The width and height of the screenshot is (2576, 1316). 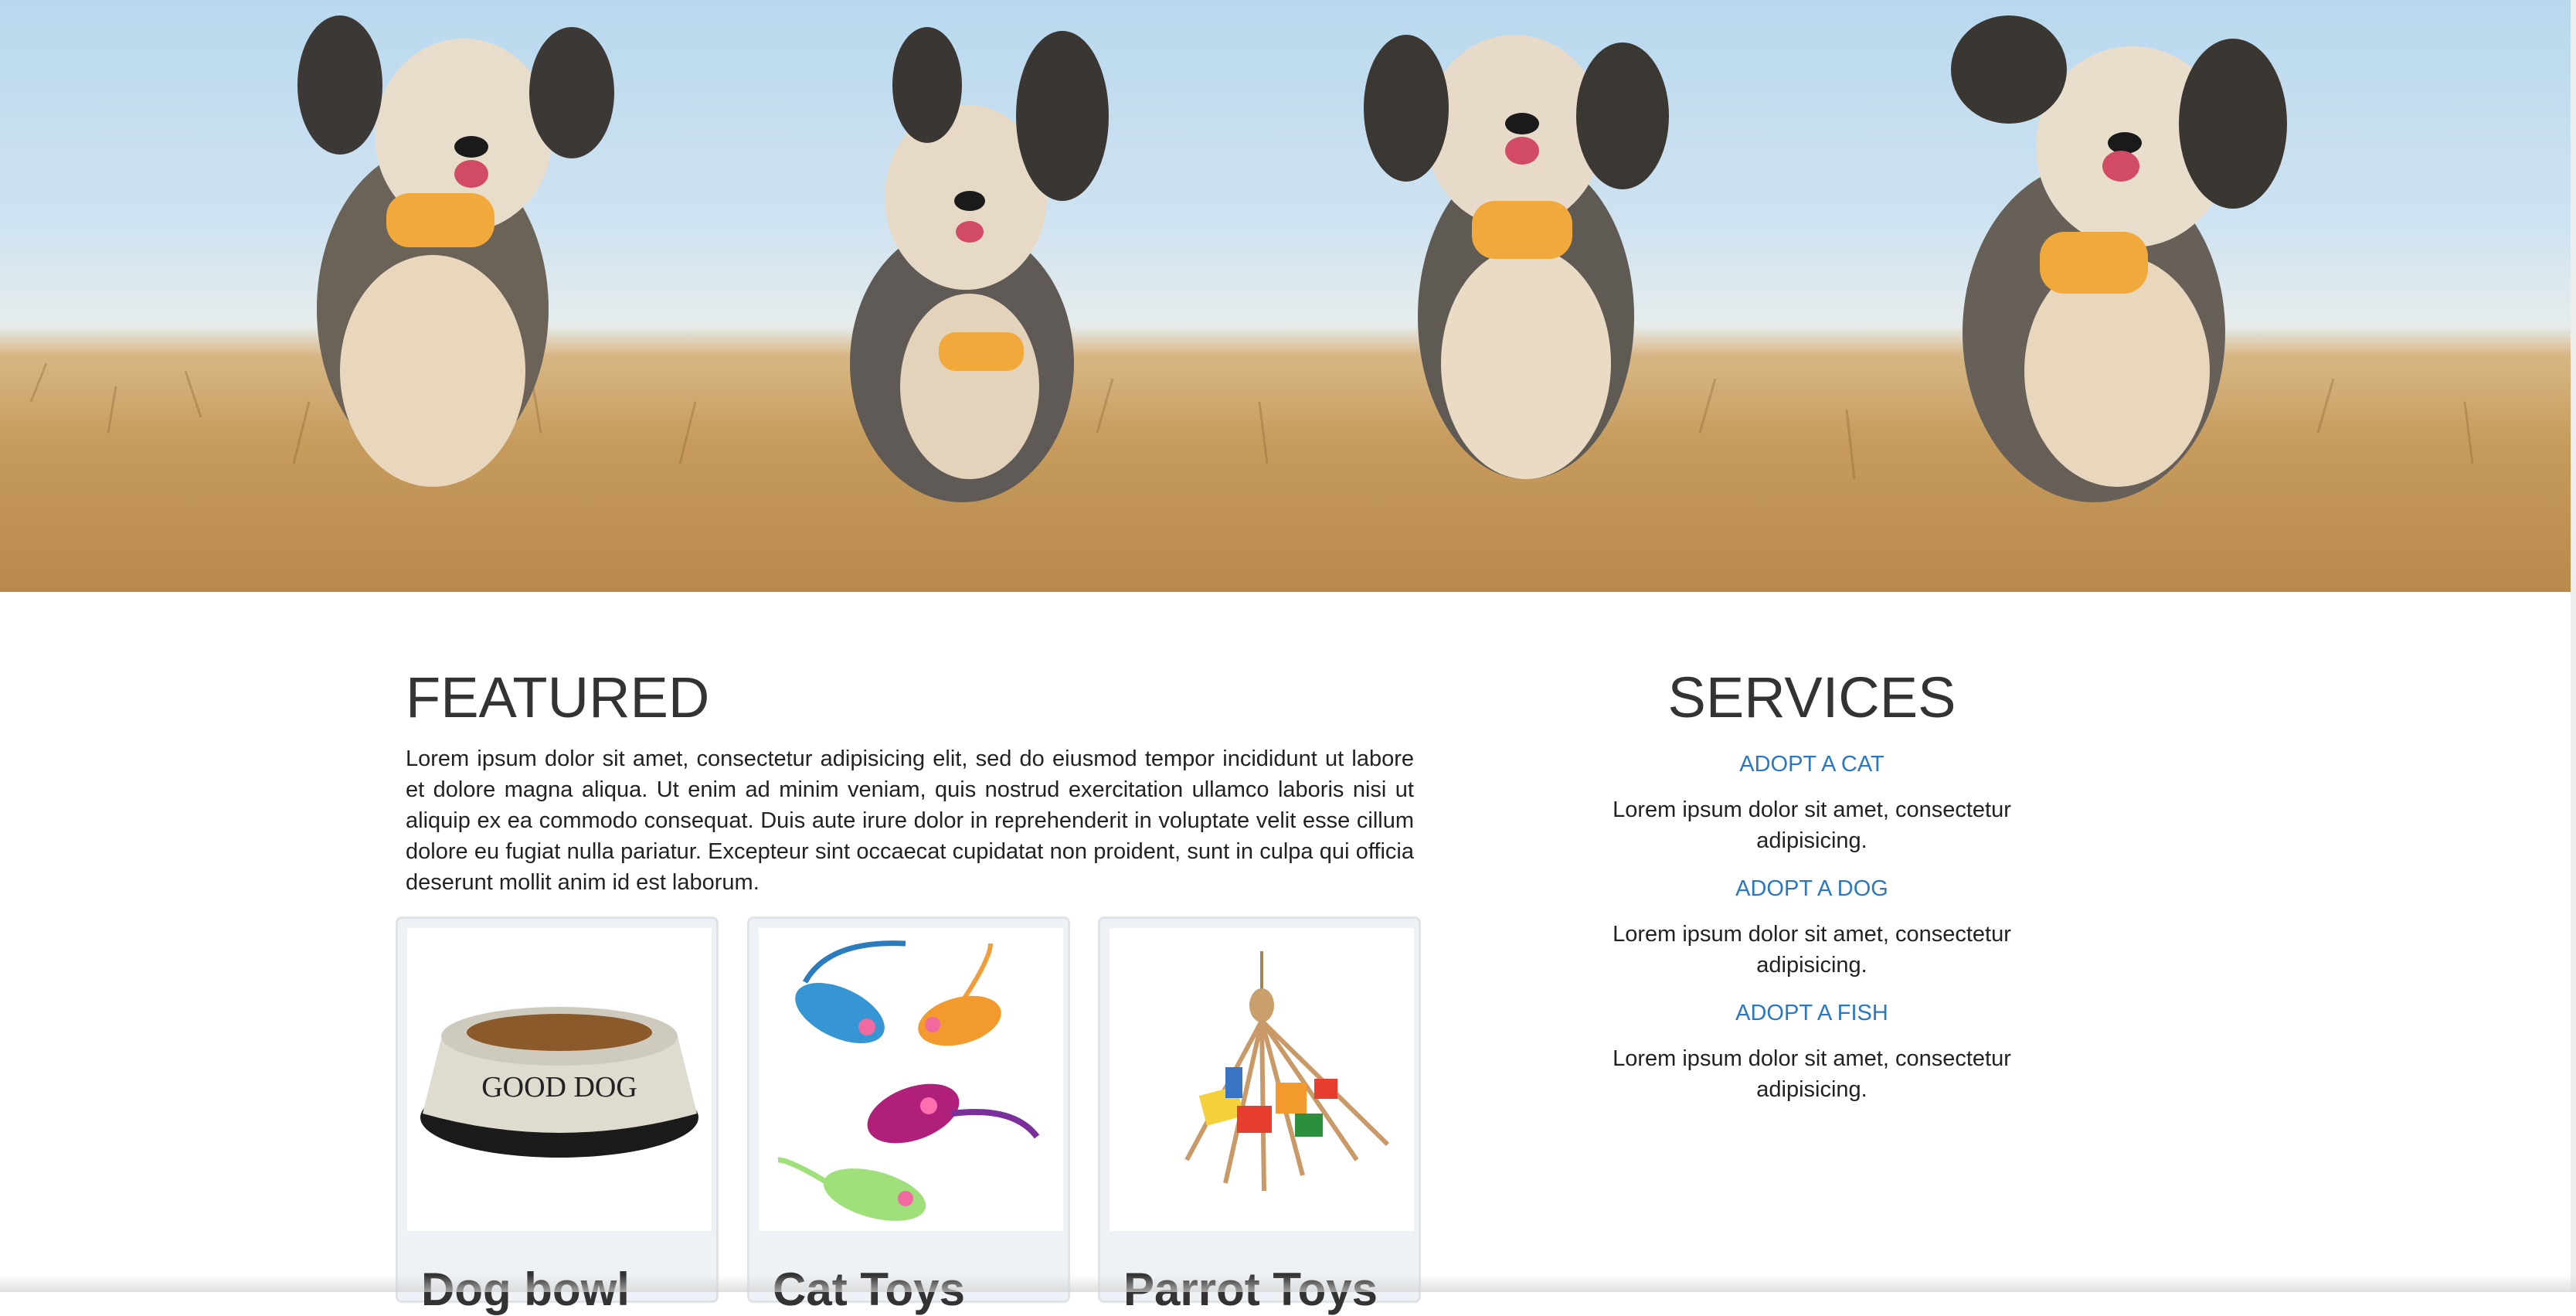 What do you see at coordinates (1811, 889) in the screenshot?
I see `adopt-dog-link: ADOPT A DOG` at bounding box center [1811, 889].